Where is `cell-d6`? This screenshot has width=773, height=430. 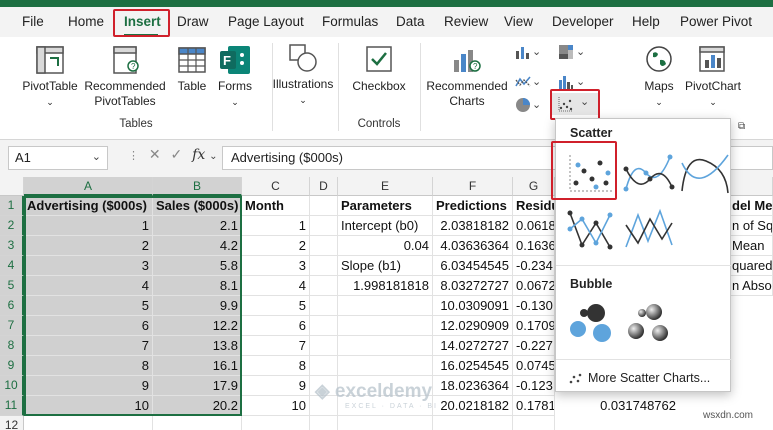 cell-d6 is located at coordinates (324, 306).